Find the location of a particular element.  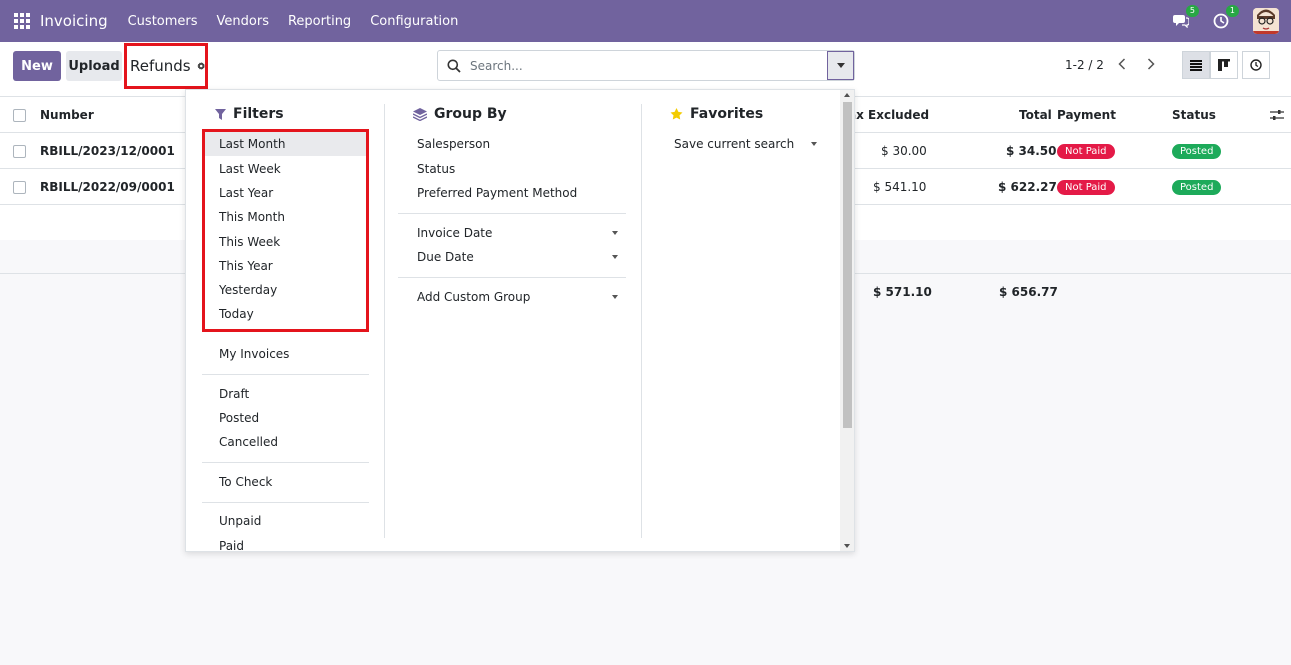

view-switcher is located at coordinates (1226, 65).